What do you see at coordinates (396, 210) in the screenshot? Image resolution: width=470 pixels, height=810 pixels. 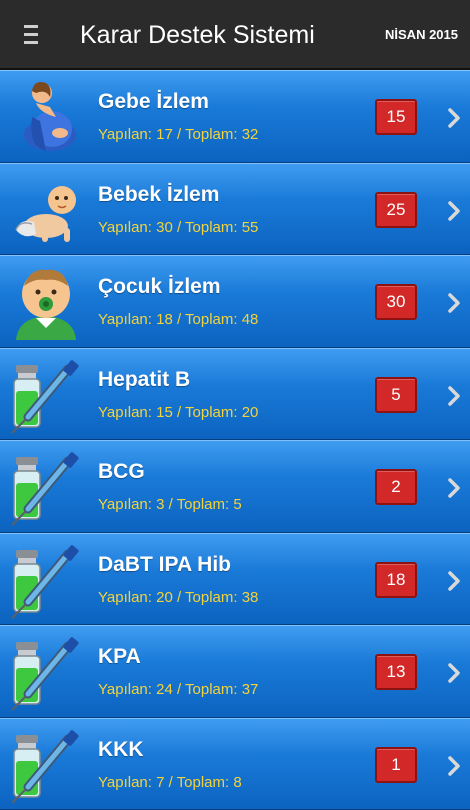 I see `pending-count-badge: 25` at bounding box center [396, 210].